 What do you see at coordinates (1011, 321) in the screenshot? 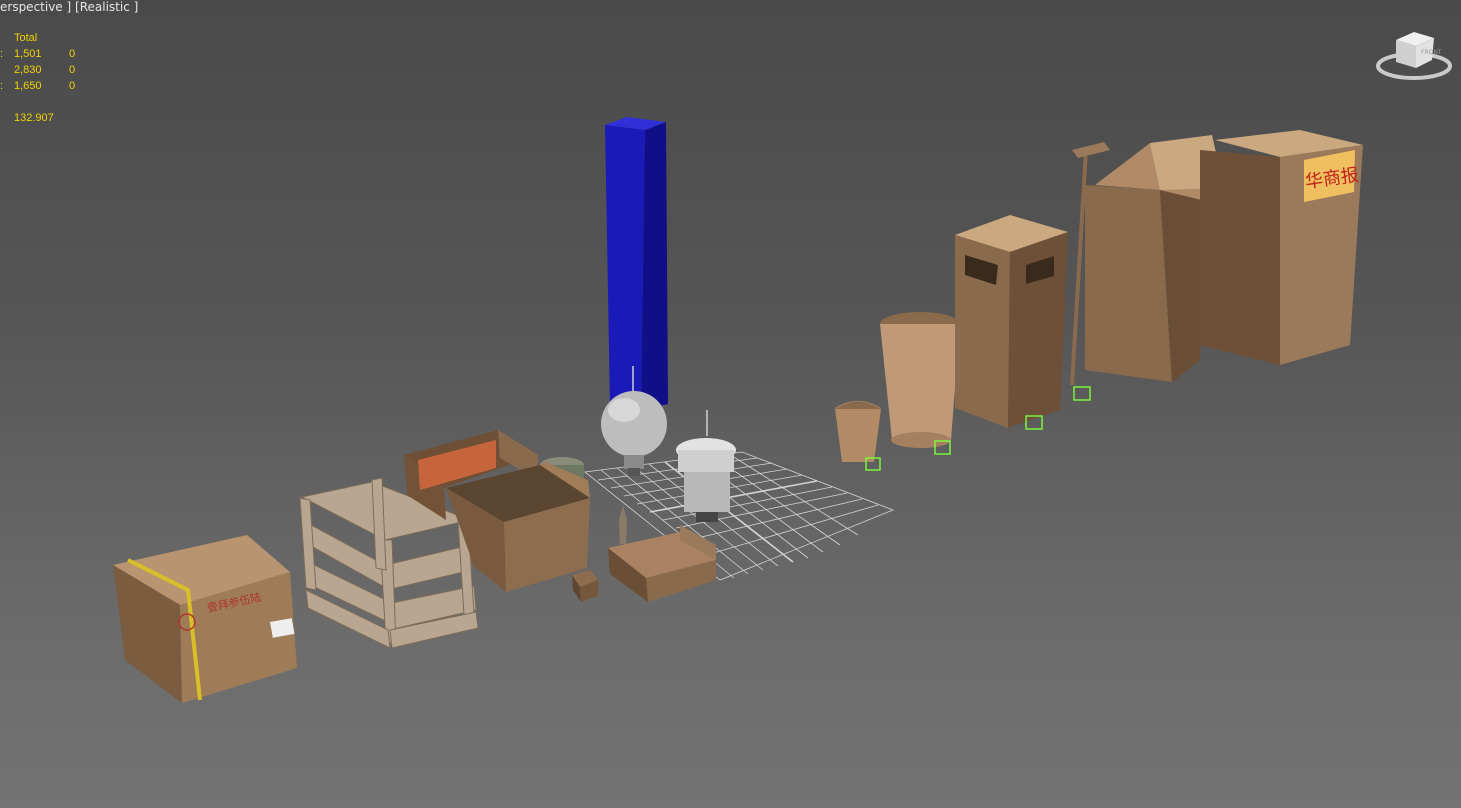
I see `waste-bin-kiosk` at bounding box center [1011, 321].